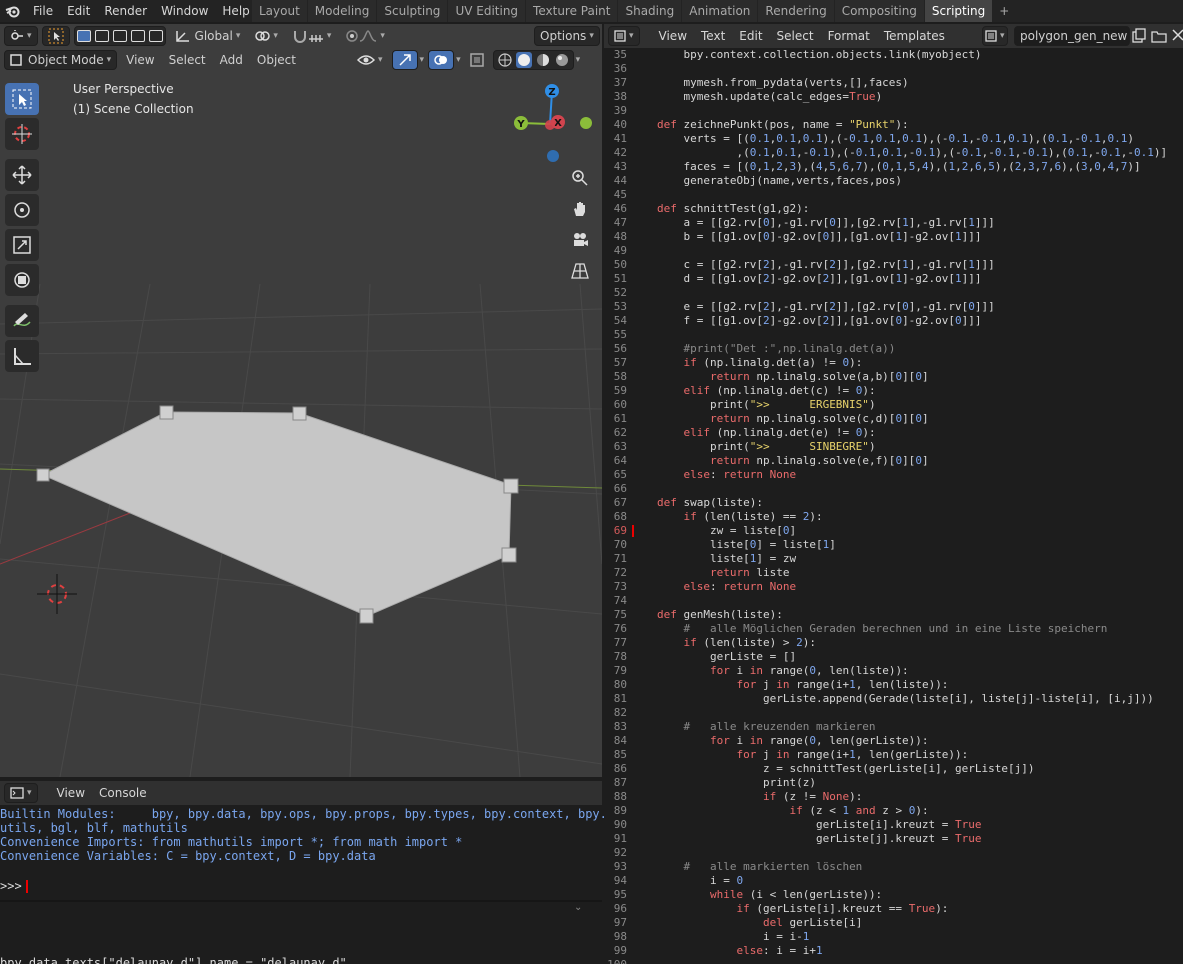 The image size is (1183, 964). I want to click on scale-tool, so click(22, 245).